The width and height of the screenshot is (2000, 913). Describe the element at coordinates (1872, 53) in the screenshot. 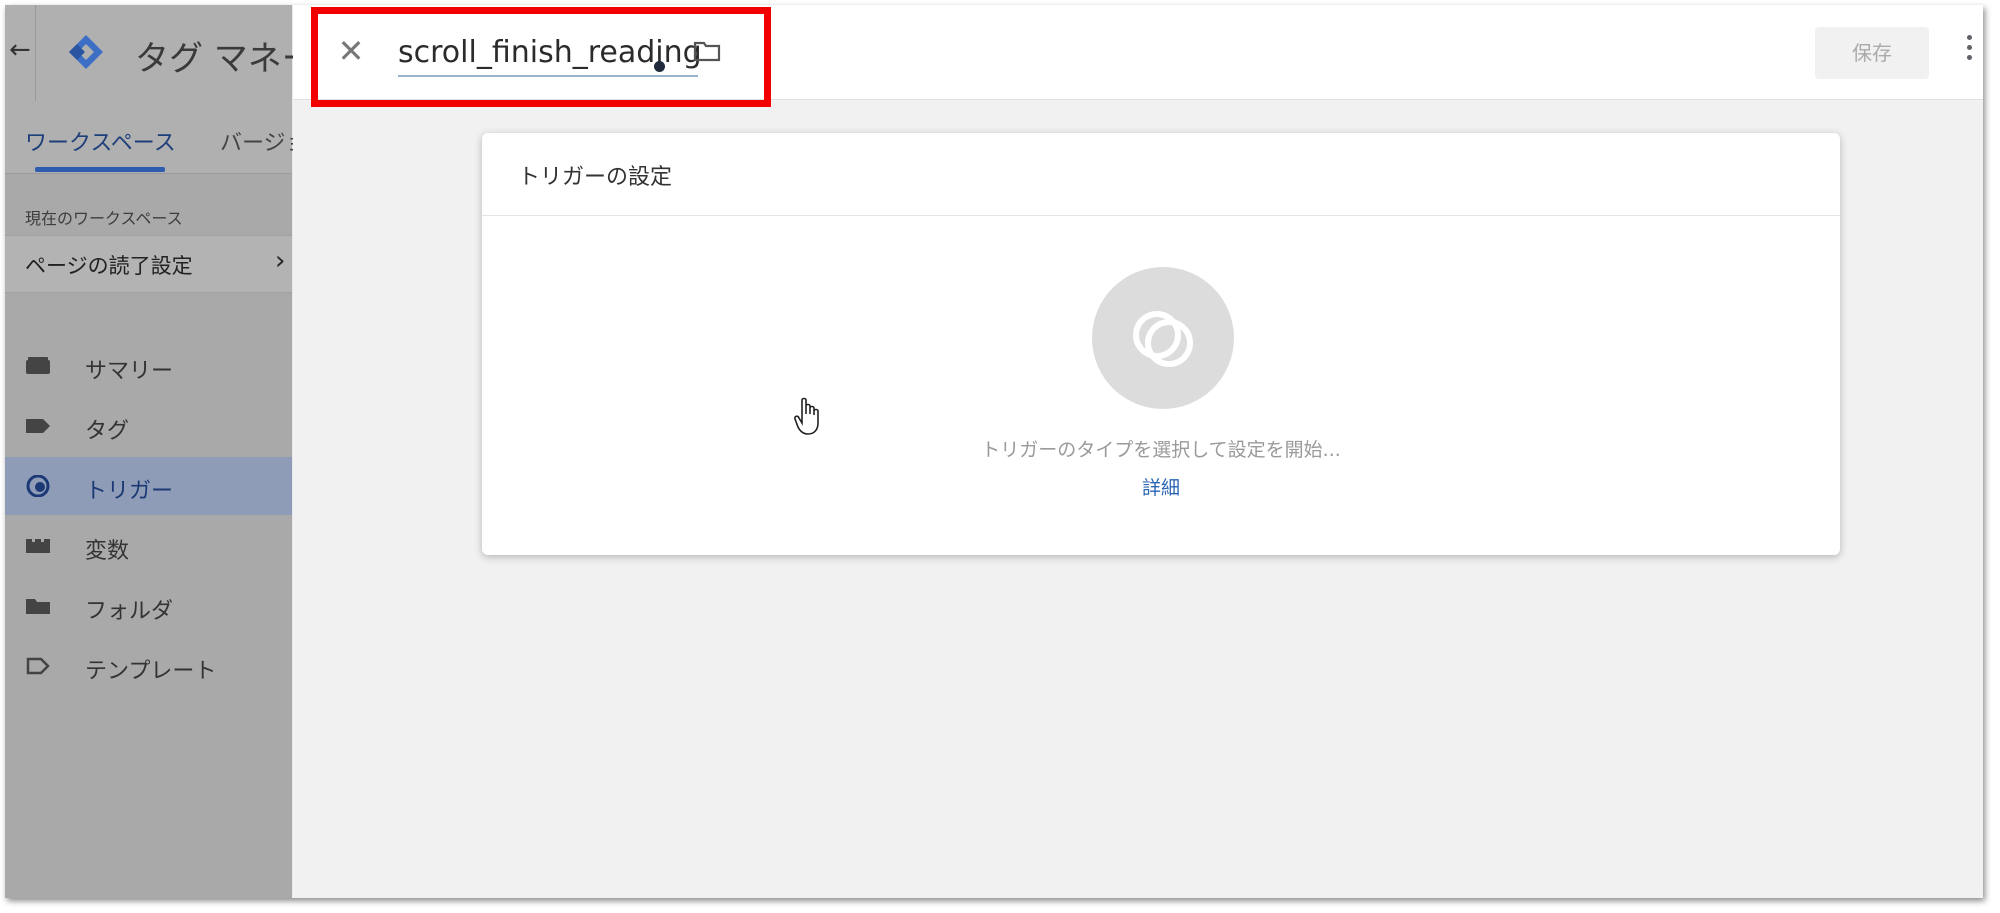

I see `save-button: 保存` at that location.